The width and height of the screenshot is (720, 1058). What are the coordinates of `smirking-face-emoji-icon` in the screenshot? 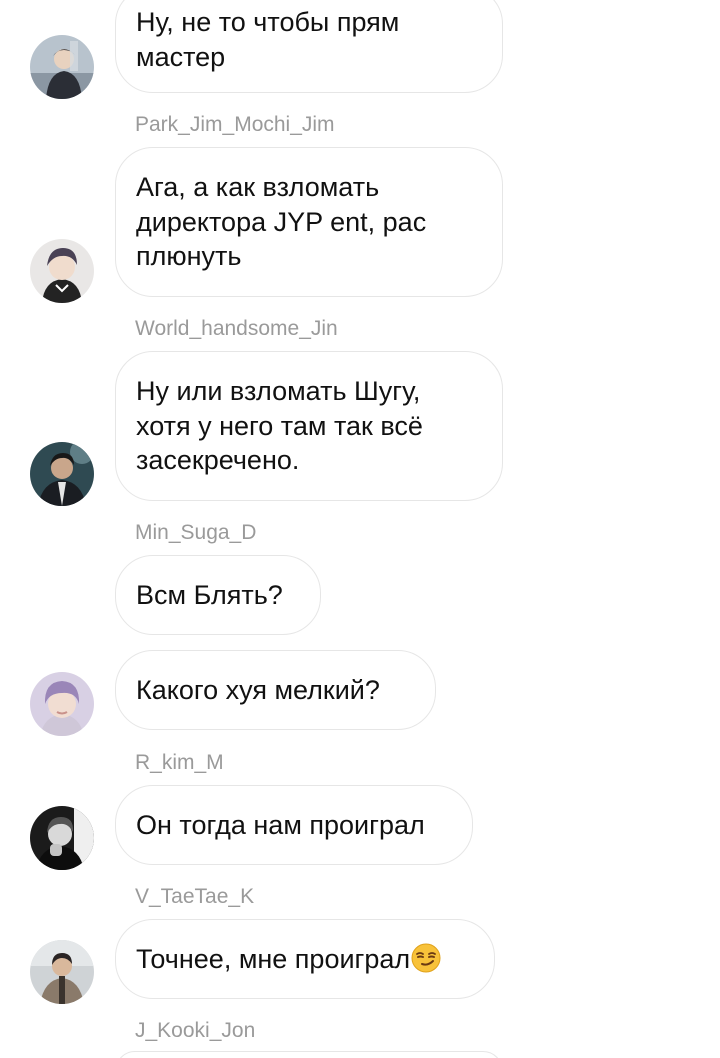 It's located at (426, 958).